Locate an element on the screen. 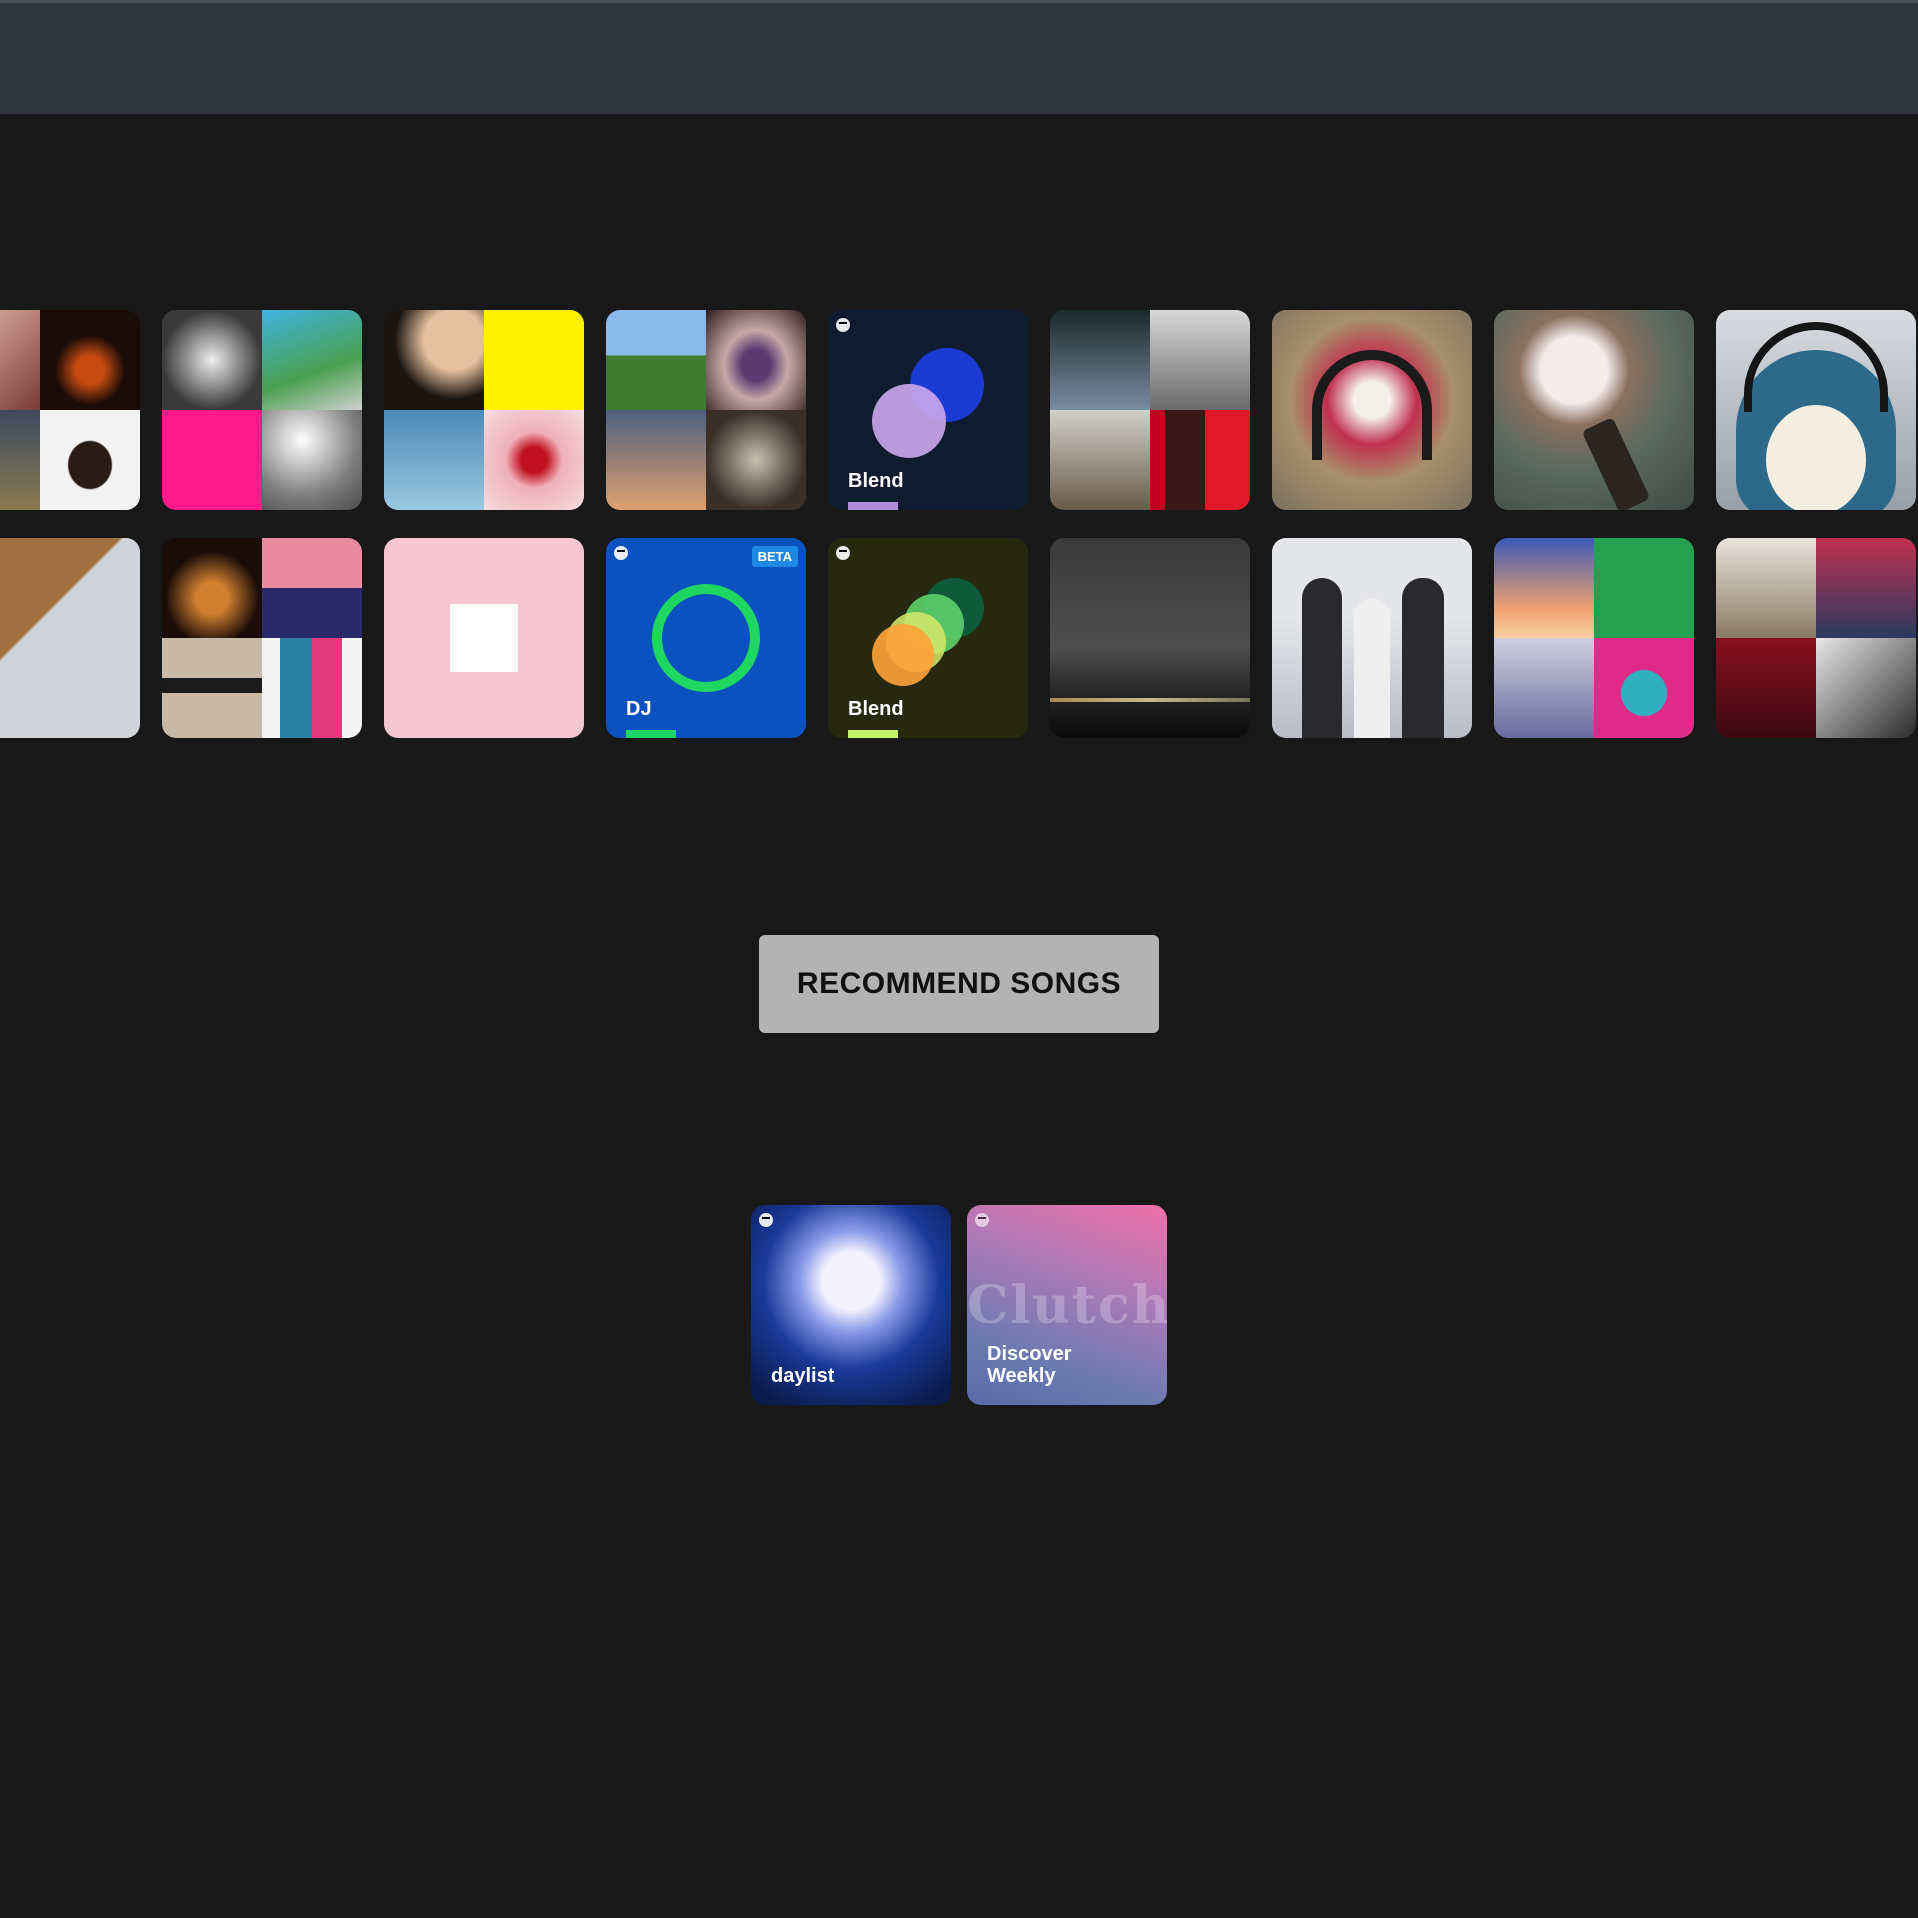 The width and height of the screenshot is (1918, 1918). tile-label-line: Discover is located at coordinates (1029, 1354).